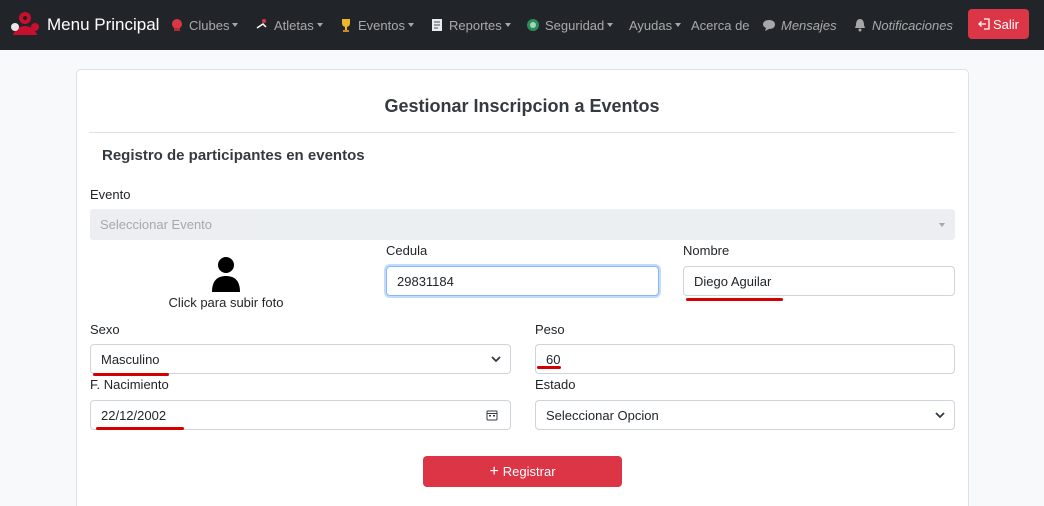 Image resolution: width=1044 pixels, height=506 pixels. I want to click on brand-link: Menu Principal, so click(84, 25).